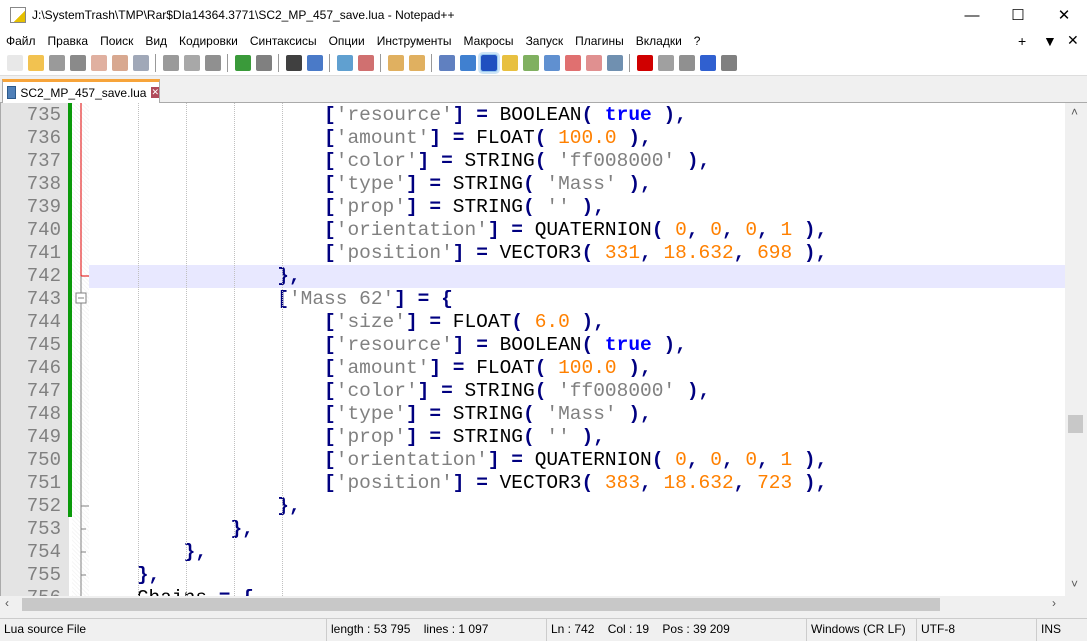  Describe the element at coordinates (1064, 15) in the screenshot. I see `close-window-button: ✕` at that location.